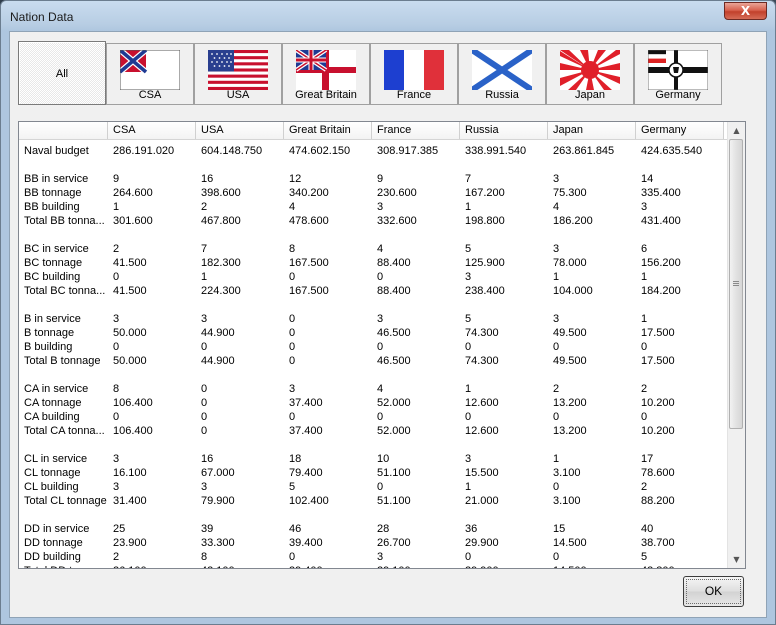 The height and width of the screenshot is (625, 776). What do you see at coordinates (416, 566) in the screenshot?
I see `table-cell: 29.100` at bounding box center [416, 566].